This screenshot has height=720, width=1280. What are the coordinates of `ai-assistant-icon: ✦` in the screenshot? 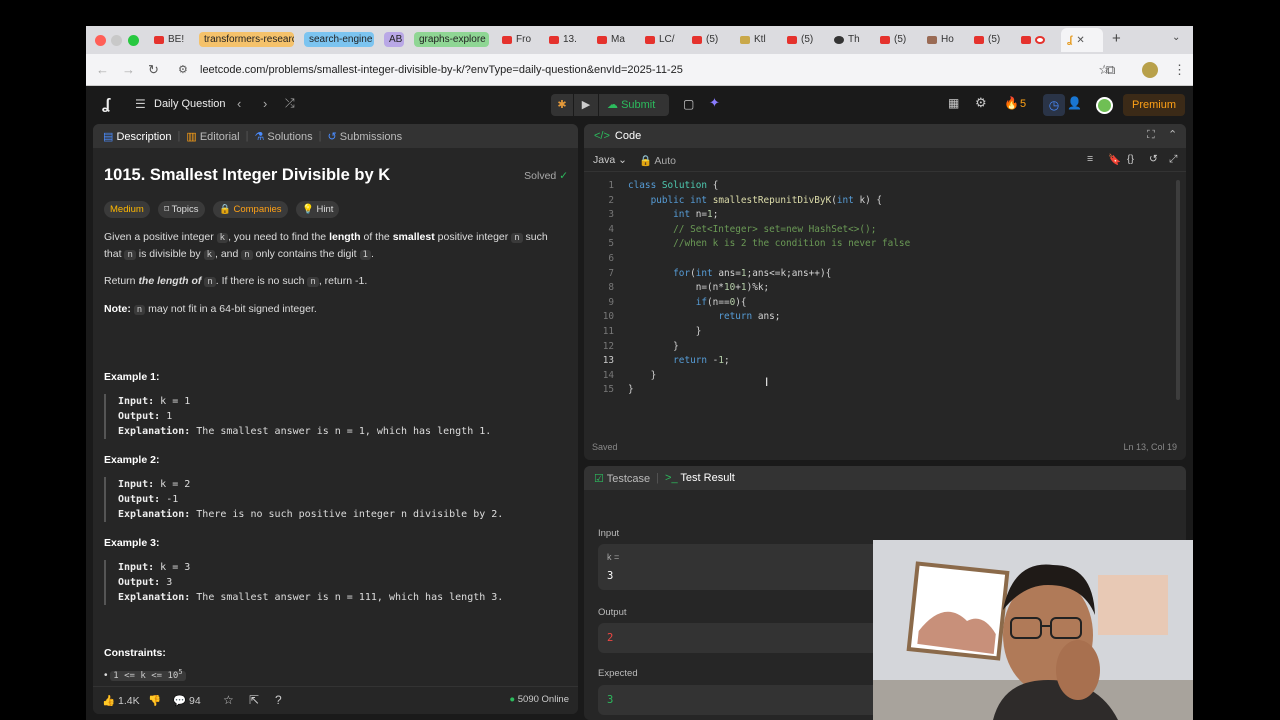 It's located at (714, 103).